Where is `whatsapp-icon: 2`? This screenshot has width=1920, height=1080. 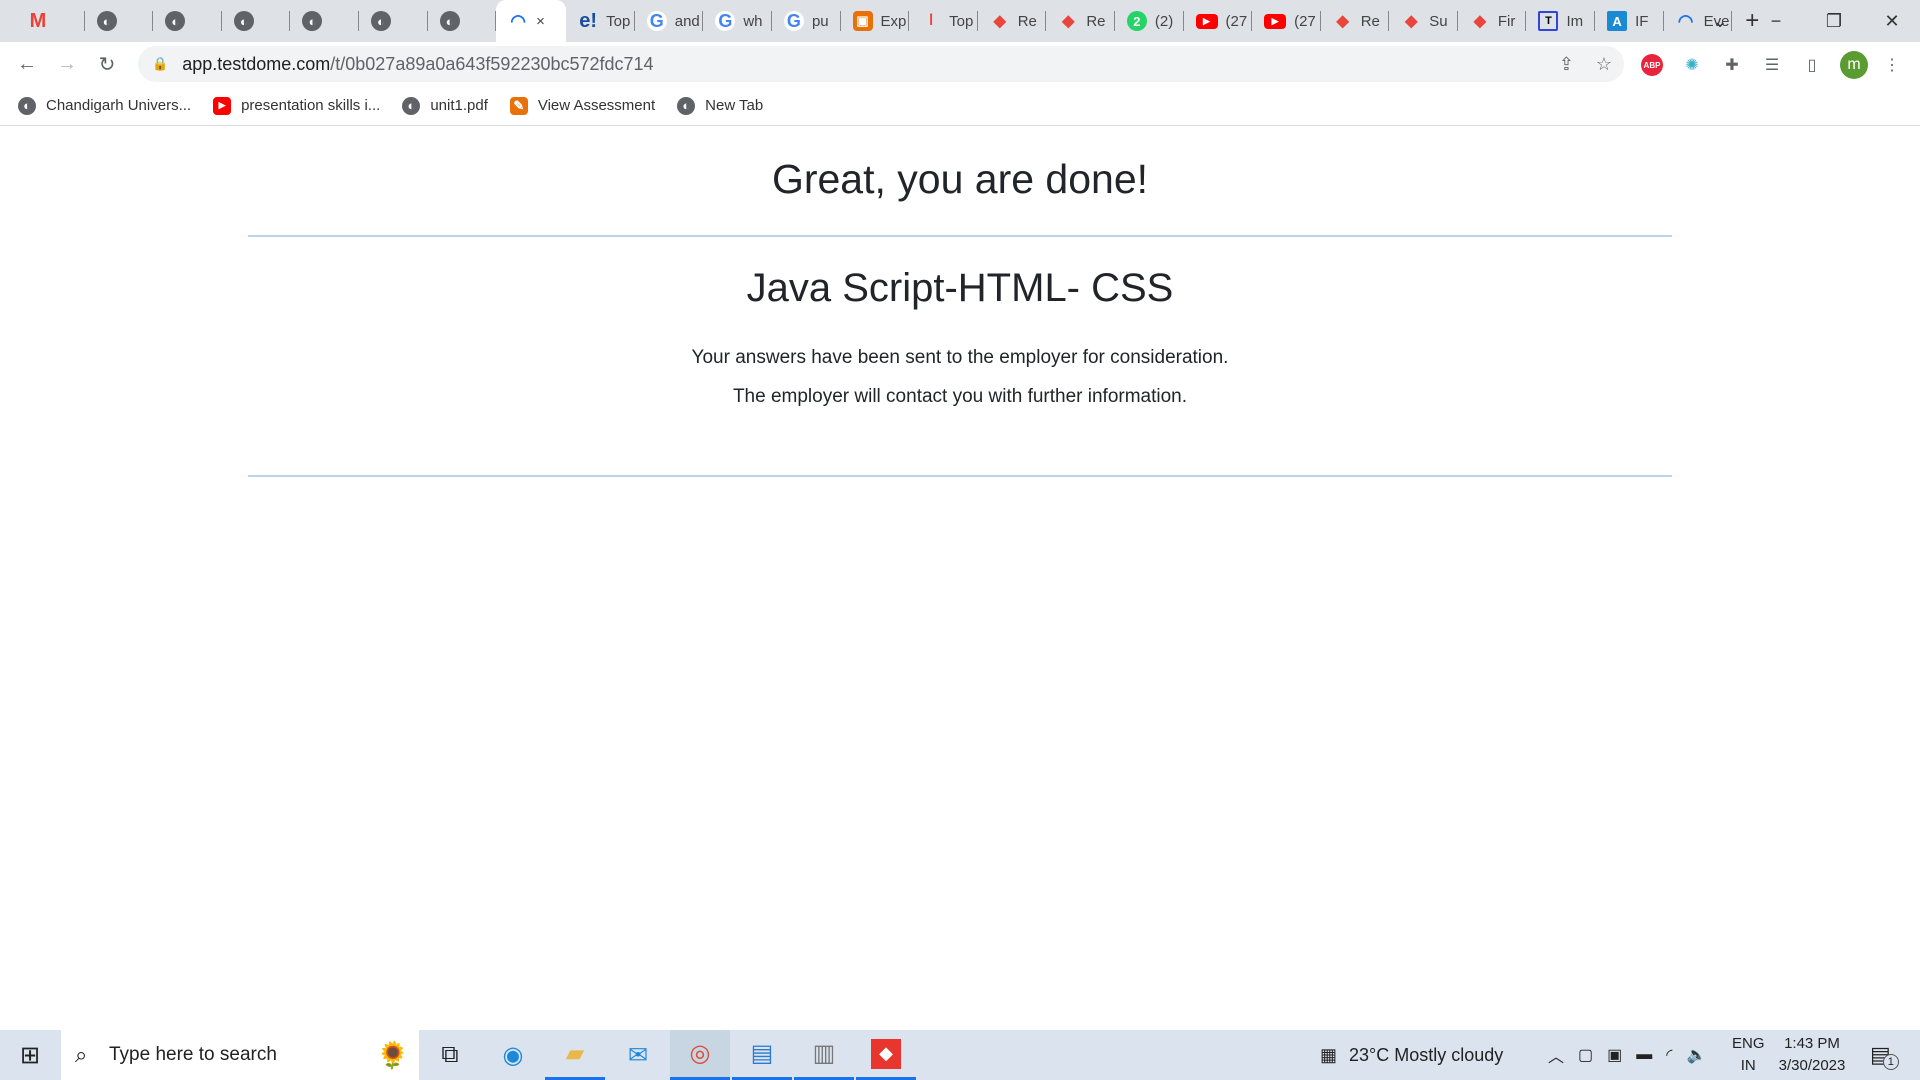 whatsapp-icon: 2 is located at coordinates (1136, 21).